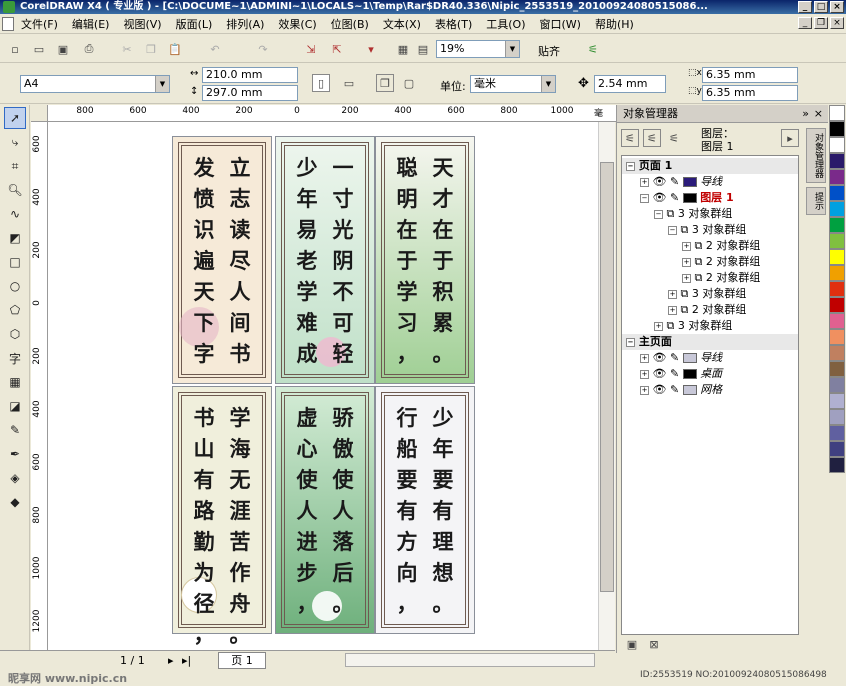 Image resolution: width=846 pixels, height=686 pixels. Describe the element at coordinates (710, 182) in the screenshot. I see `tree-row: + 👁︎ ✎ 导线` at that location.